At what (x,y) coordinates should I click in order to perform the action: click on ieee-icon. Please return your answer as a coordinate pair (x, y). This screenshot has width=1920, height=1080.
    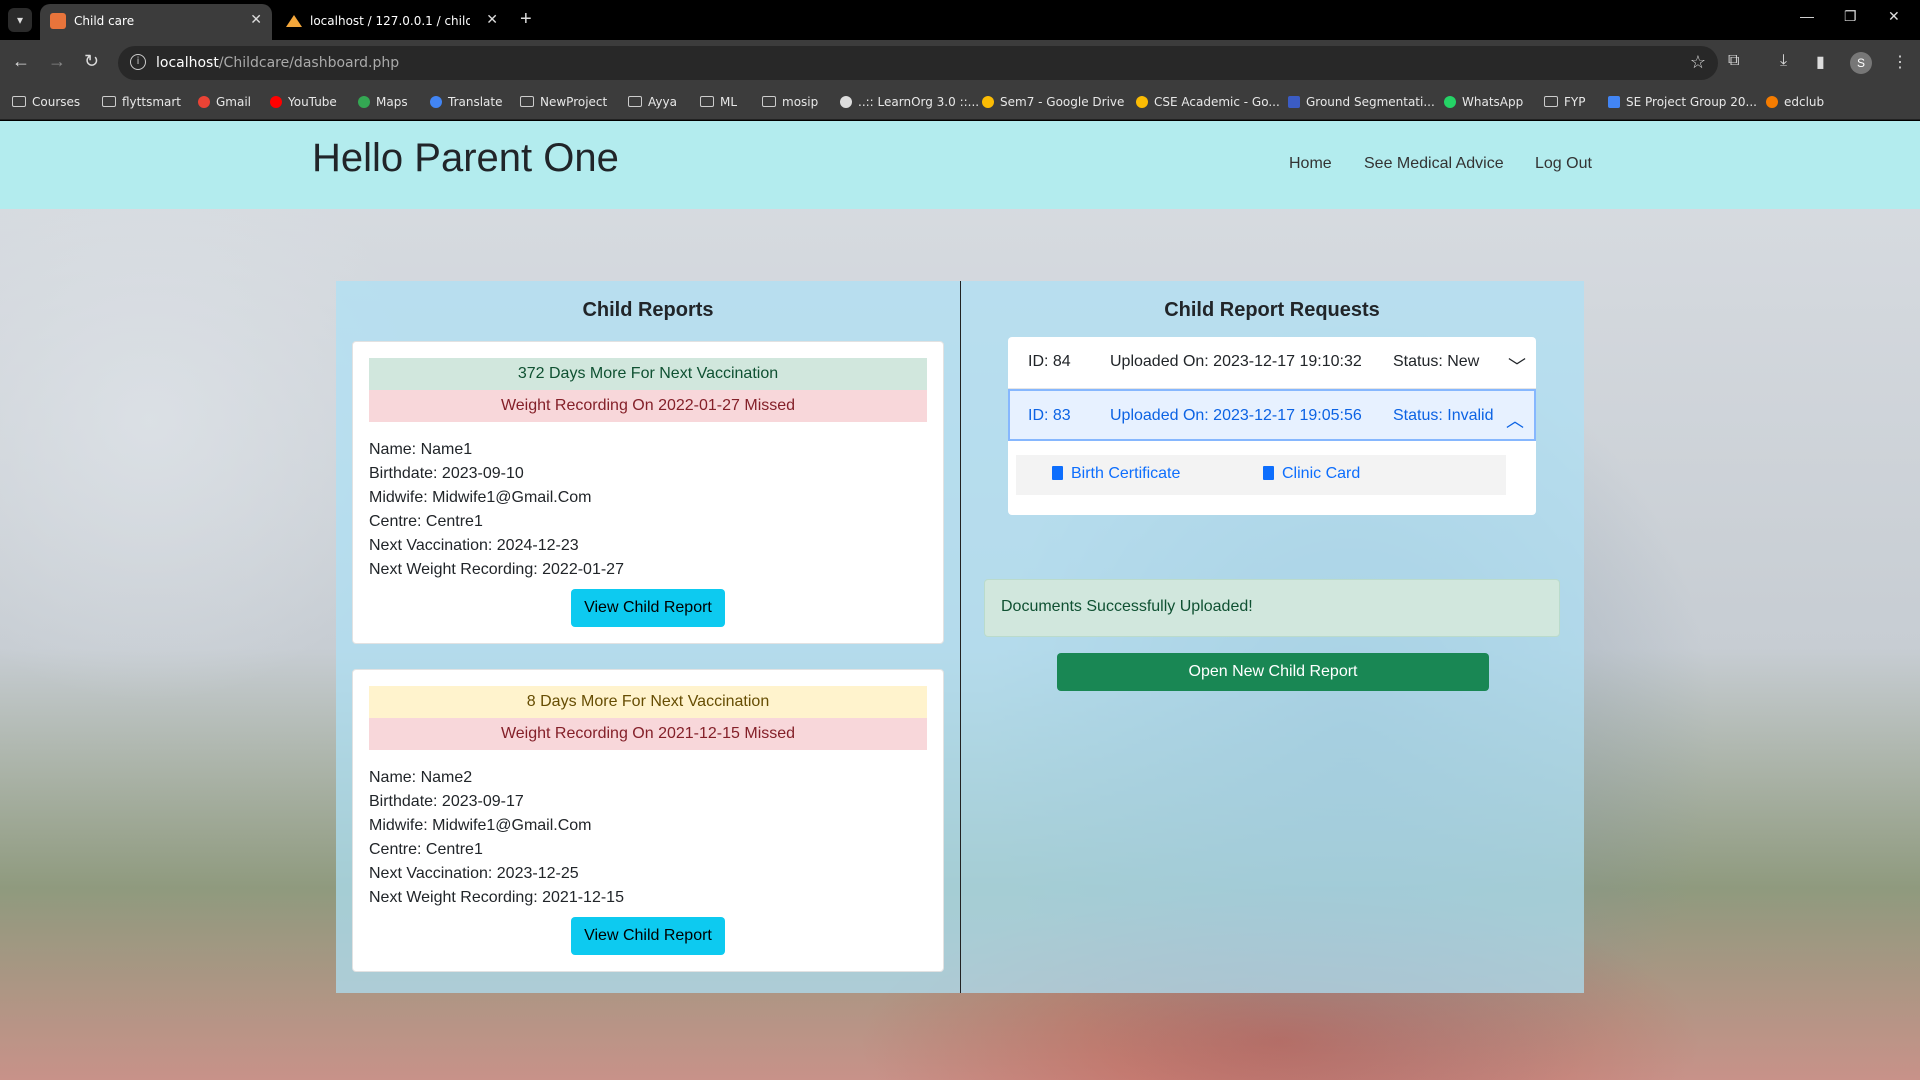
    Looking at the image, I should click on (1294, 102).